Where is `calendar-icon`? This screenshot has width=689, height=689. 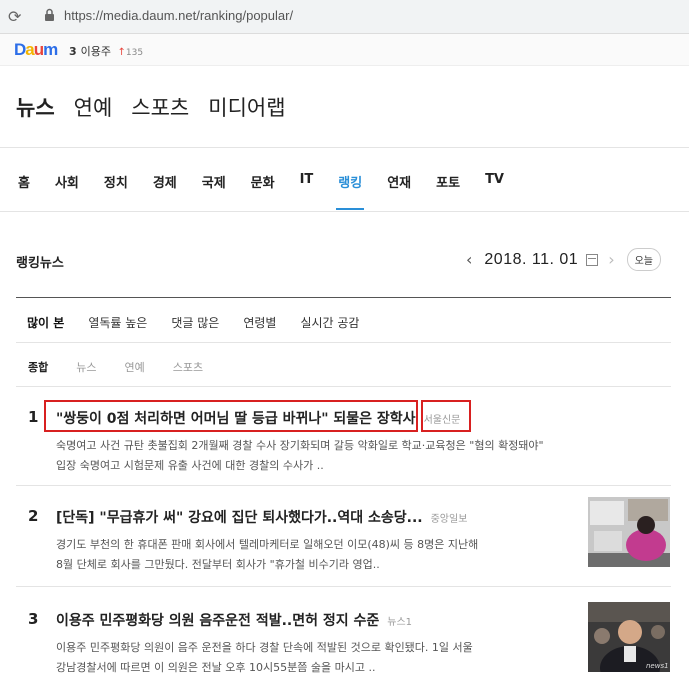
calendar-icon is located at coordinates (592, 259).